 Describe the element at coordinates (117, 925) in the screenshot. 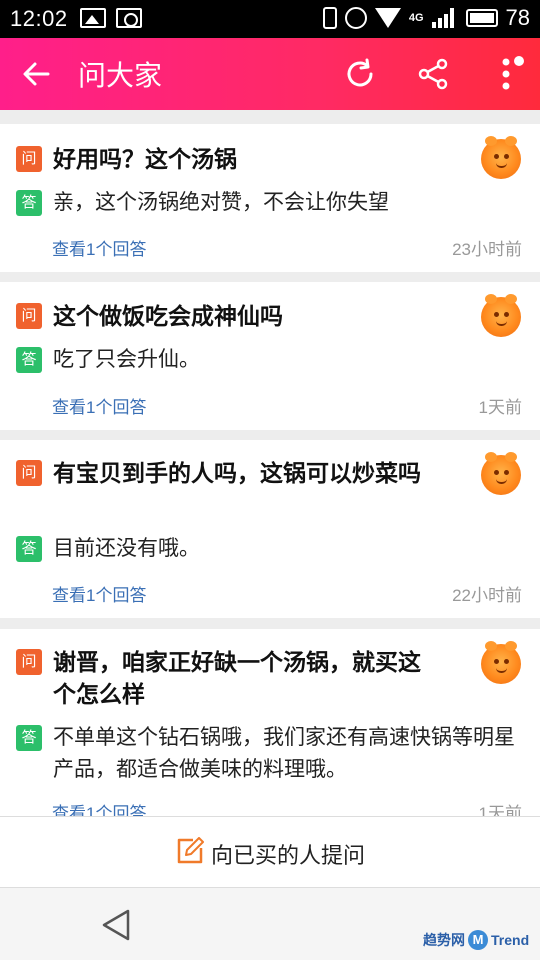

I see `nav-back-icon` at that location.